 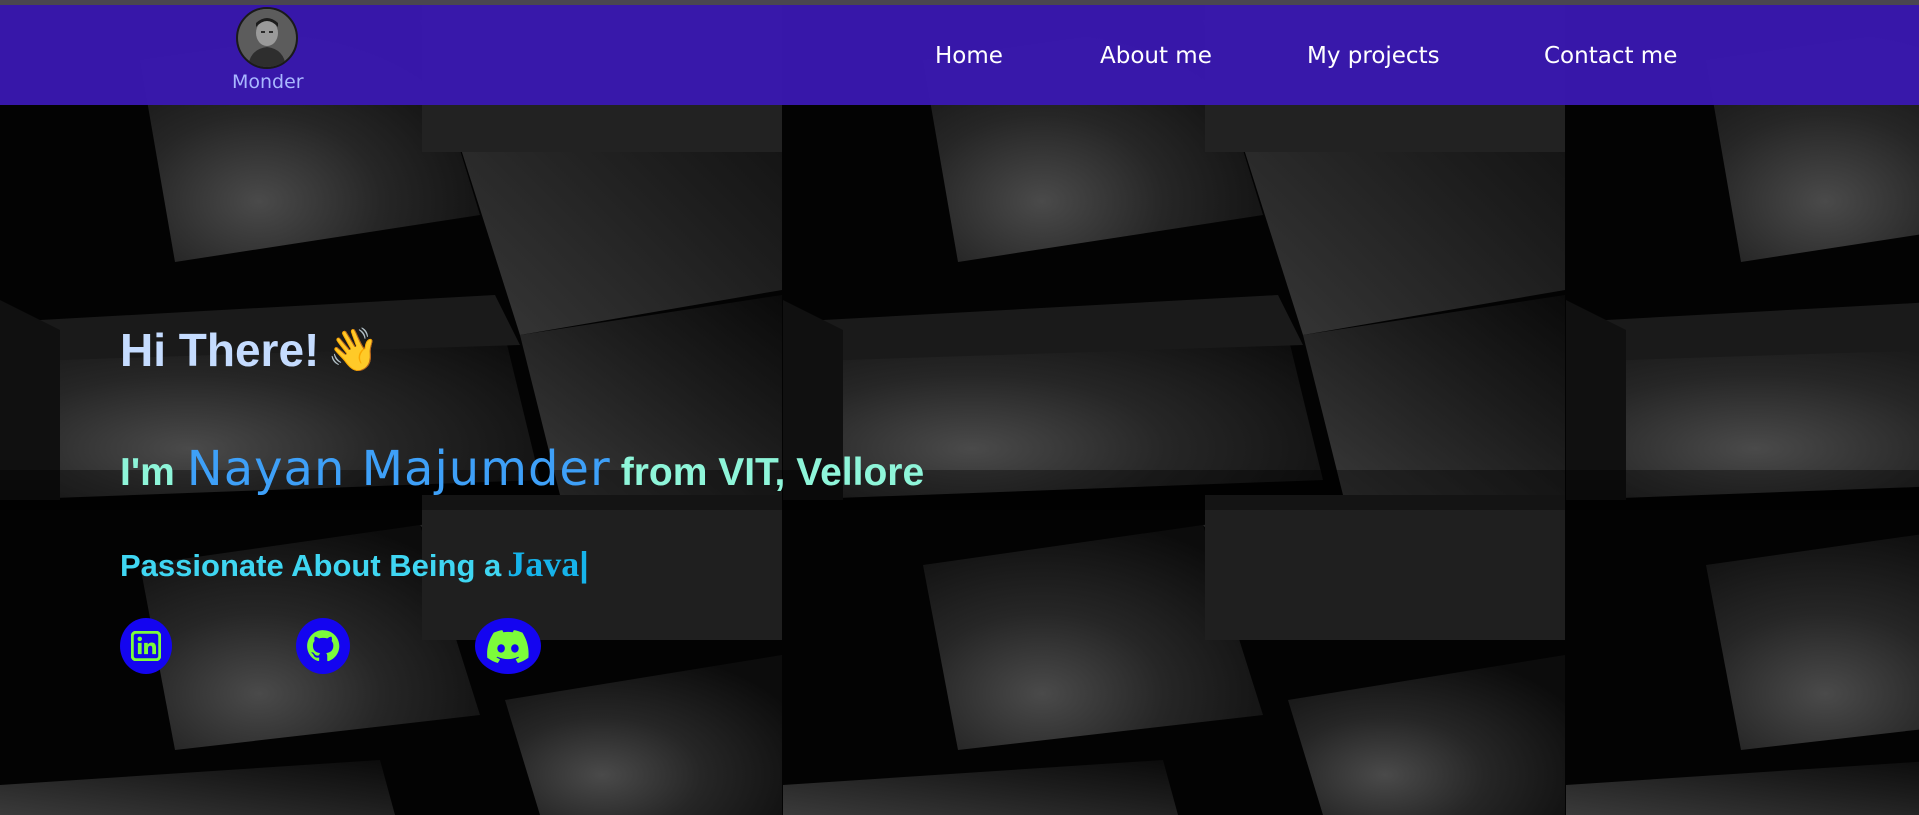 I want to click on browser-top-strip, so click(x=959, y=2).